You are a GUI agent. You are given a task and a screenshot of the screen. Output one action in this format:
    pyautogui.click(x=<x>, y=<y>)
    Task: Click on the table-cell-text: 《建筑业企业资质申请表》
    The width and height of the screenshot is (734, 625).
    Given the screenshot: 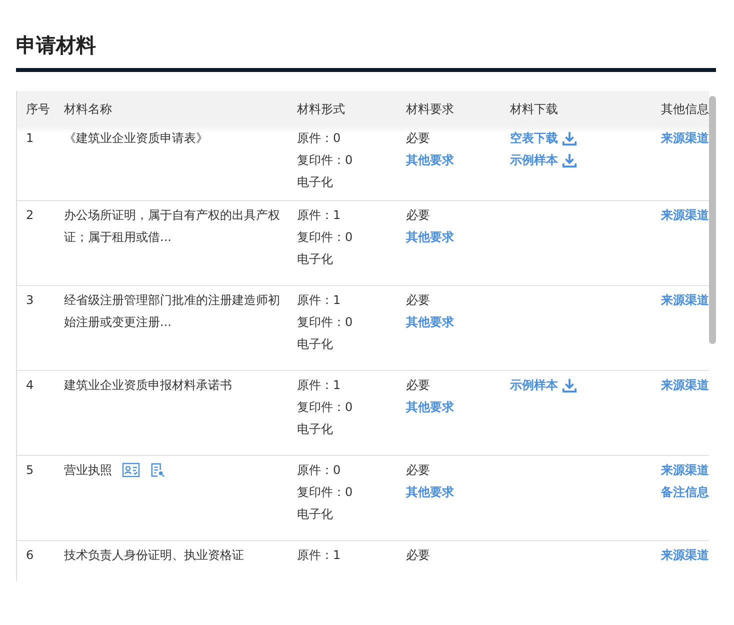 What is the action you would take?
    pyautogui.click(x=136, y=138)
    